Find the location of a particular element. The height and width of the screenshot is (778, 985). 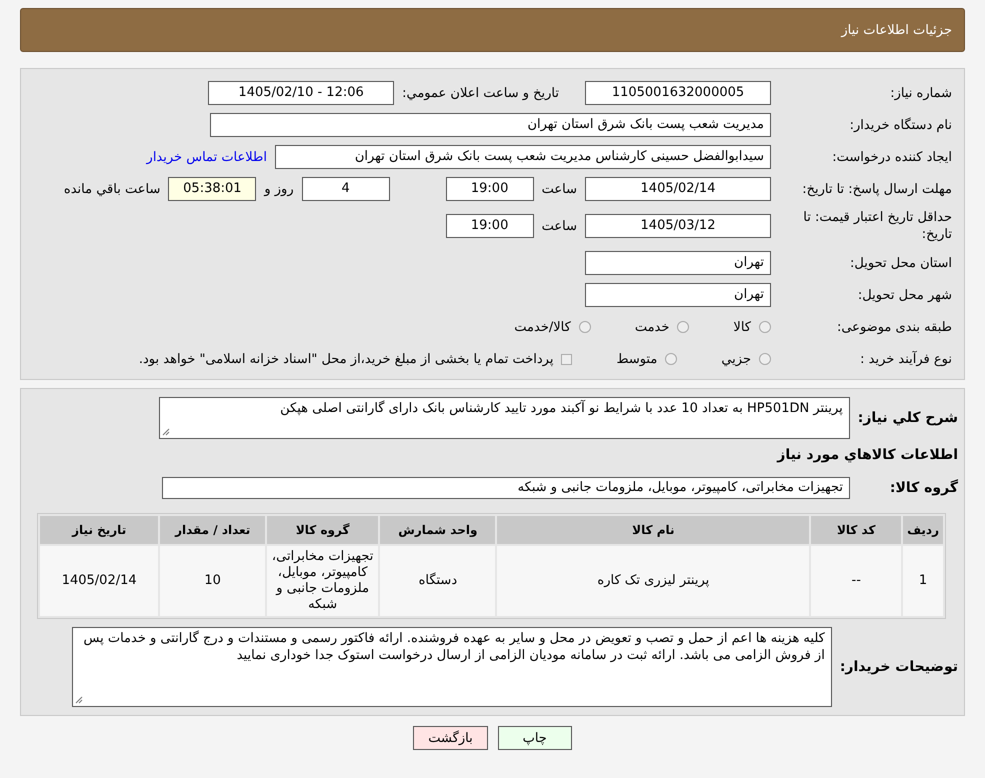

table-cell: -- is located at coordinates (856, 581).